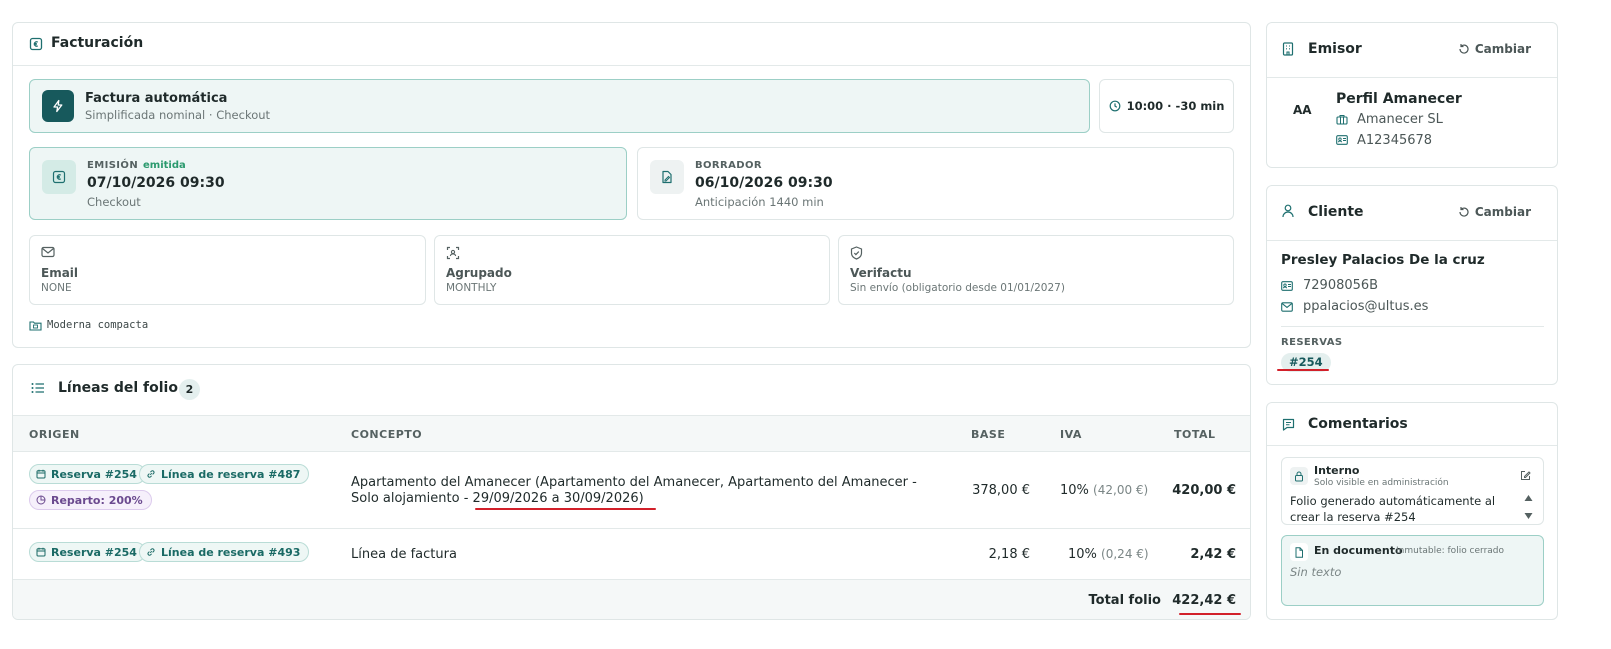  Describe the element at coordinates (1108, 554) in the screenshot. I see `iva-value: 10% (0,24 €)` at that location.